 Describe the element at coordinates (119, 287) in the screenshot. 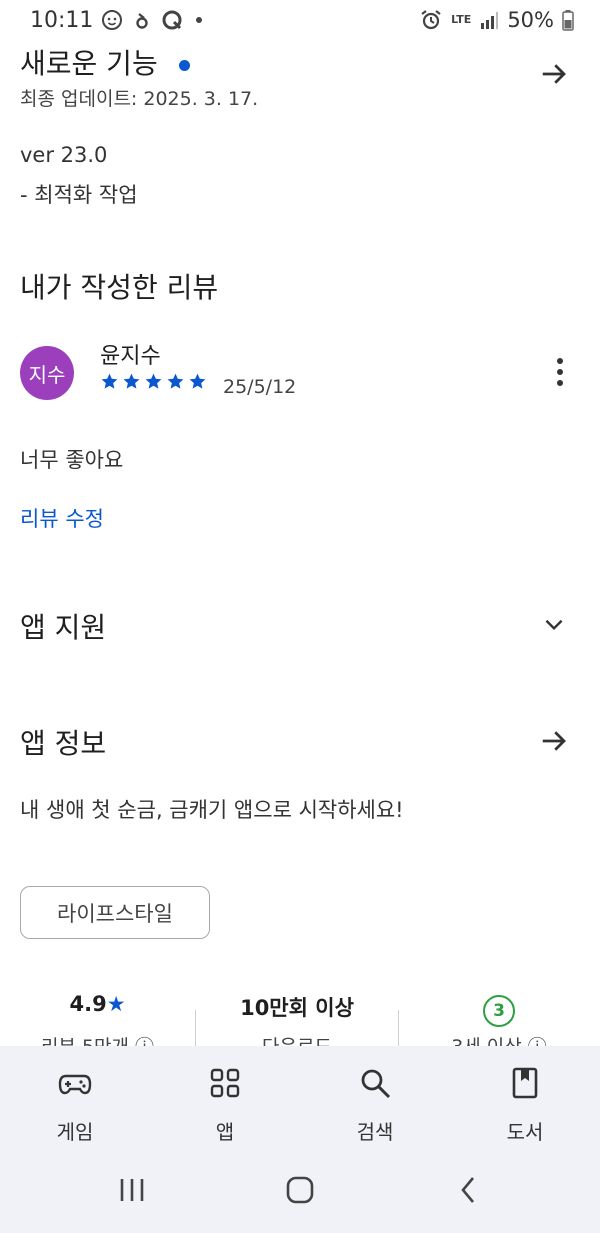

I see `my-review-title: 내가 작성한 리뷰` at that location.